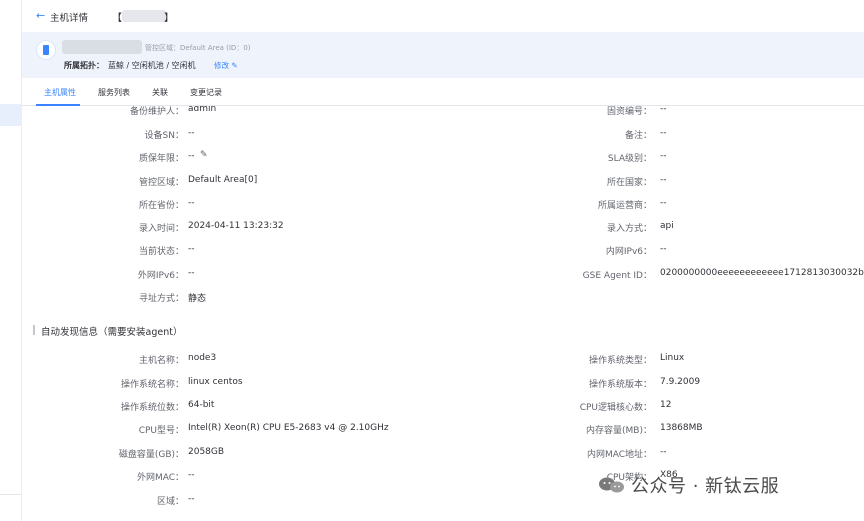 This screenshot has height=521, width=864. I want to click on attr-label: 所在国家：, so click(629, 183).